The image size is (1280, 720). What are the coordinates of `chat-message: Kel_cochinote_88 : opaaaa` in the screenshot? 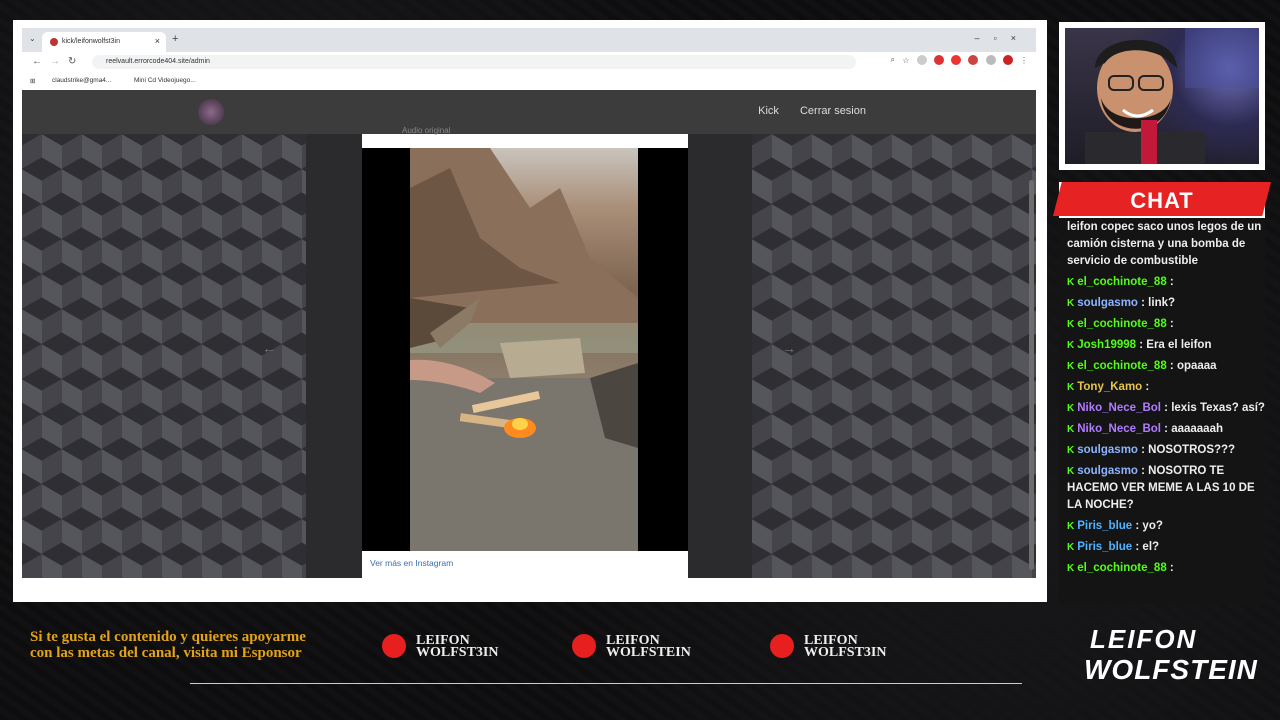 It's located at (1162, 367).